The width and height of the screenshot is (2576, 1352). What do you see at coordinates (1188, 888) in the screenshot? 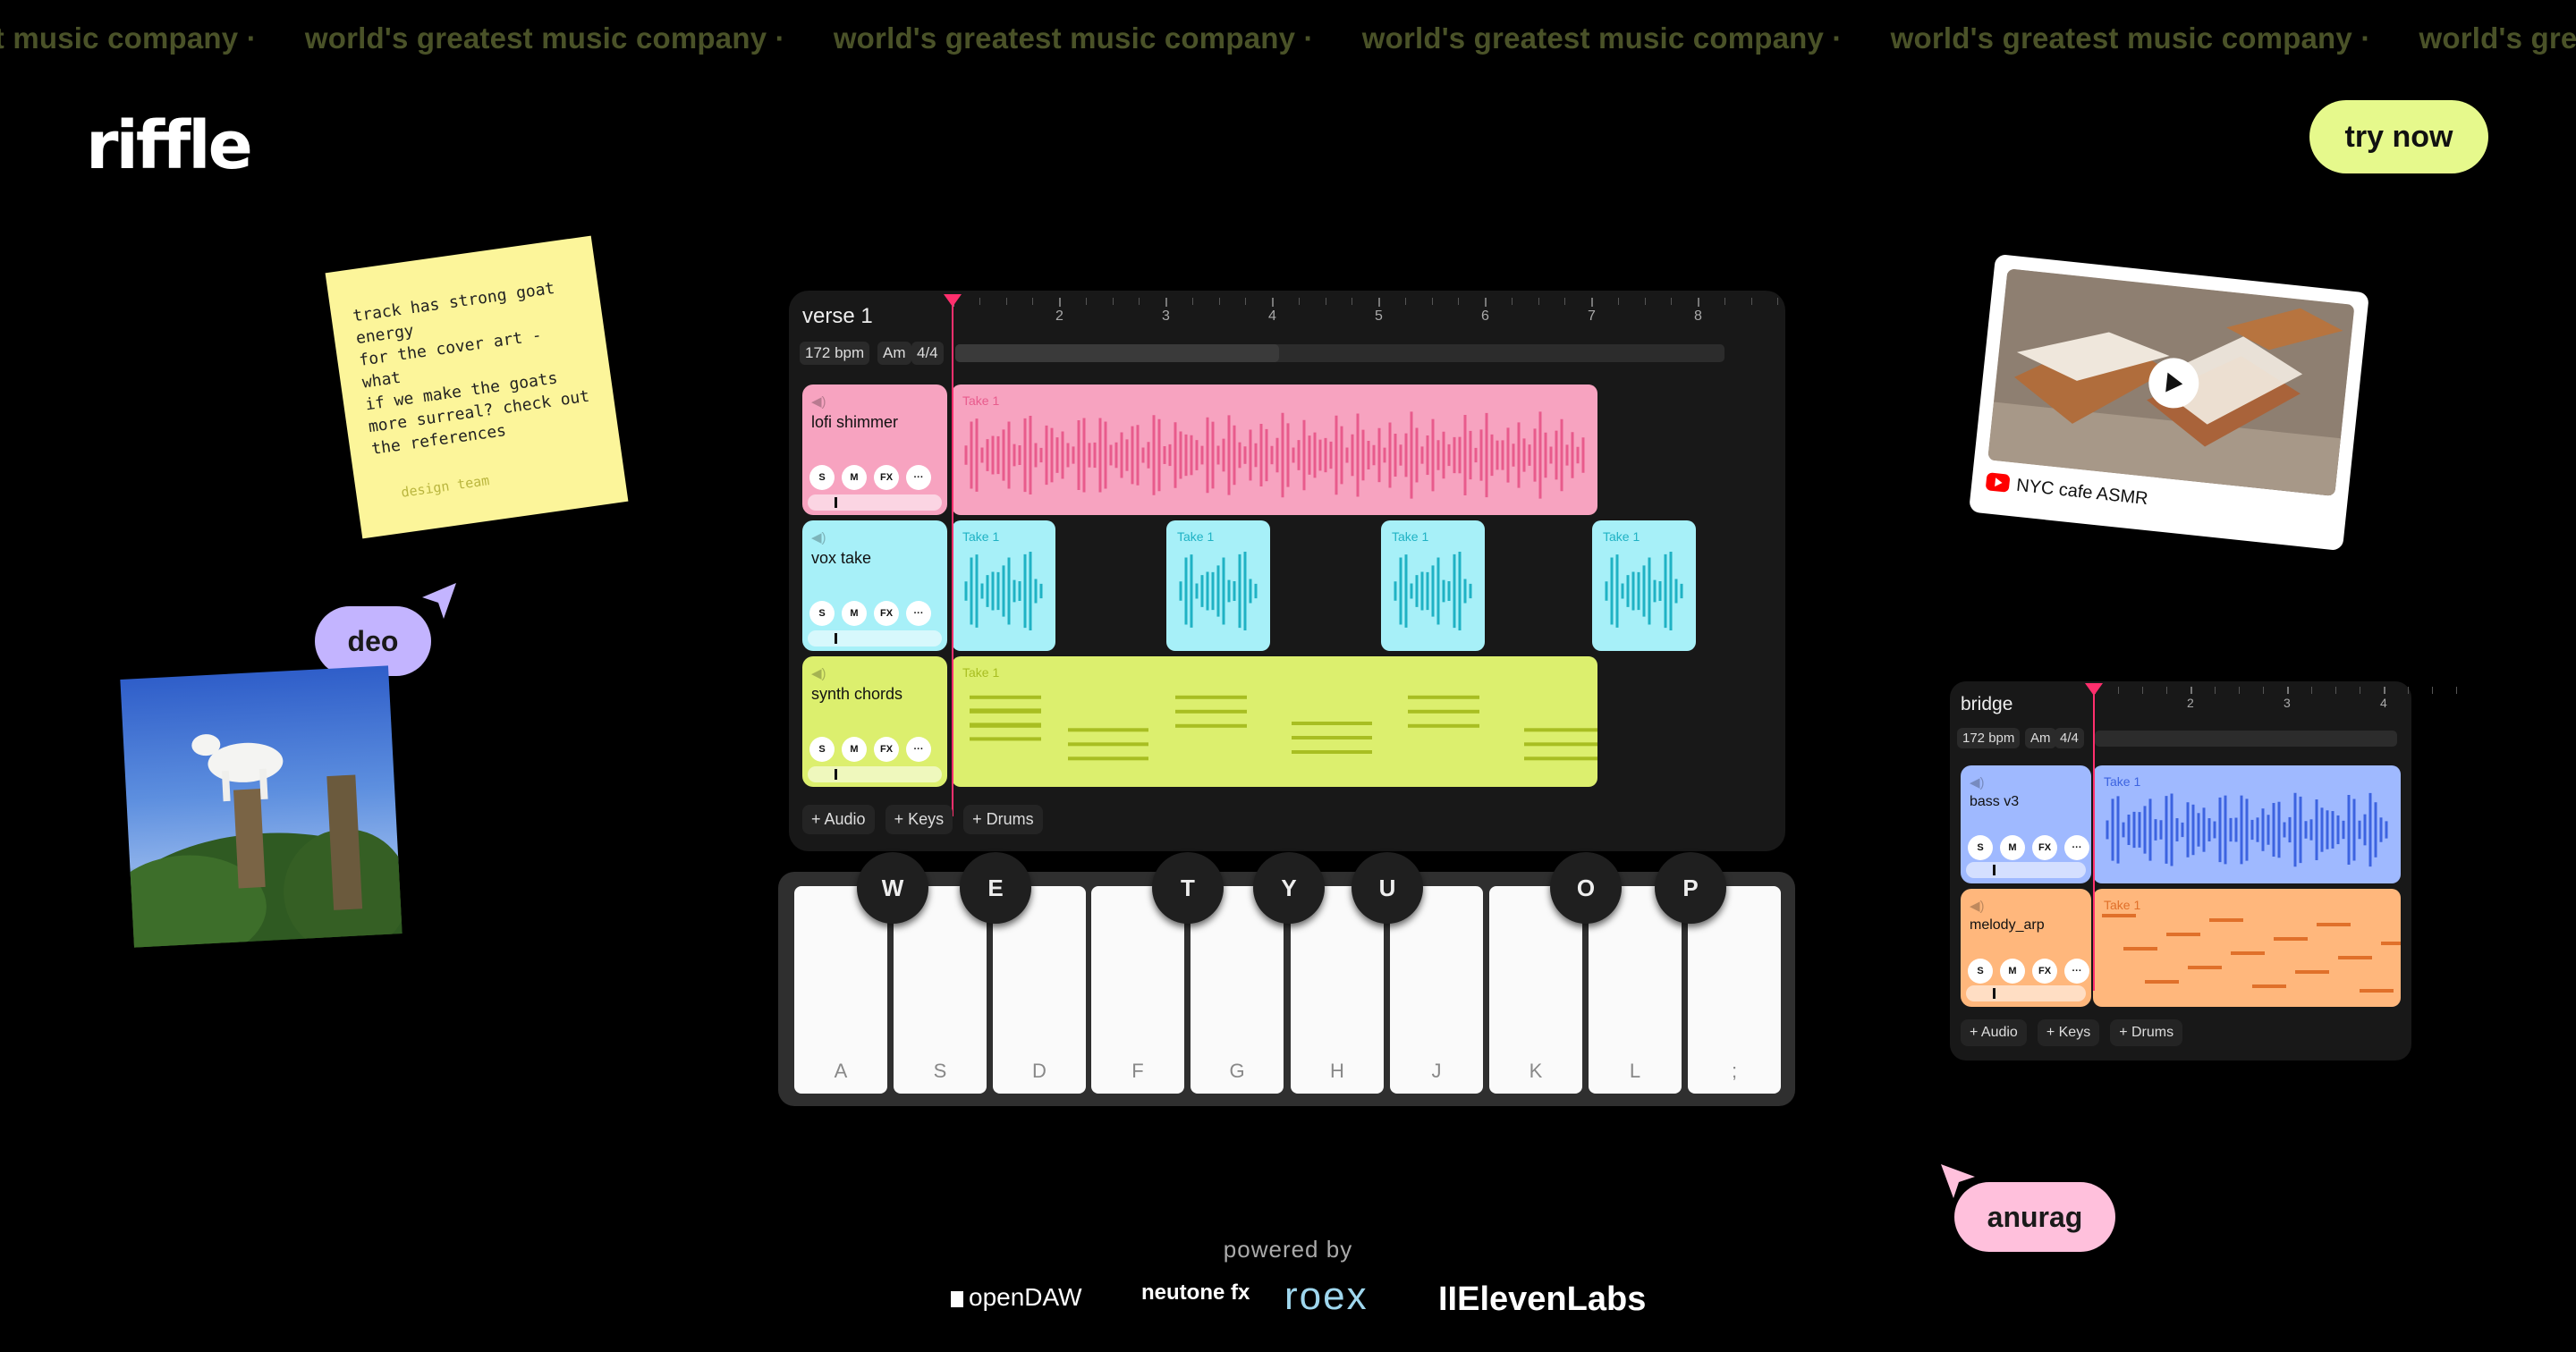
I see `piano-black-key: T` at bounding box center [1188, 888].